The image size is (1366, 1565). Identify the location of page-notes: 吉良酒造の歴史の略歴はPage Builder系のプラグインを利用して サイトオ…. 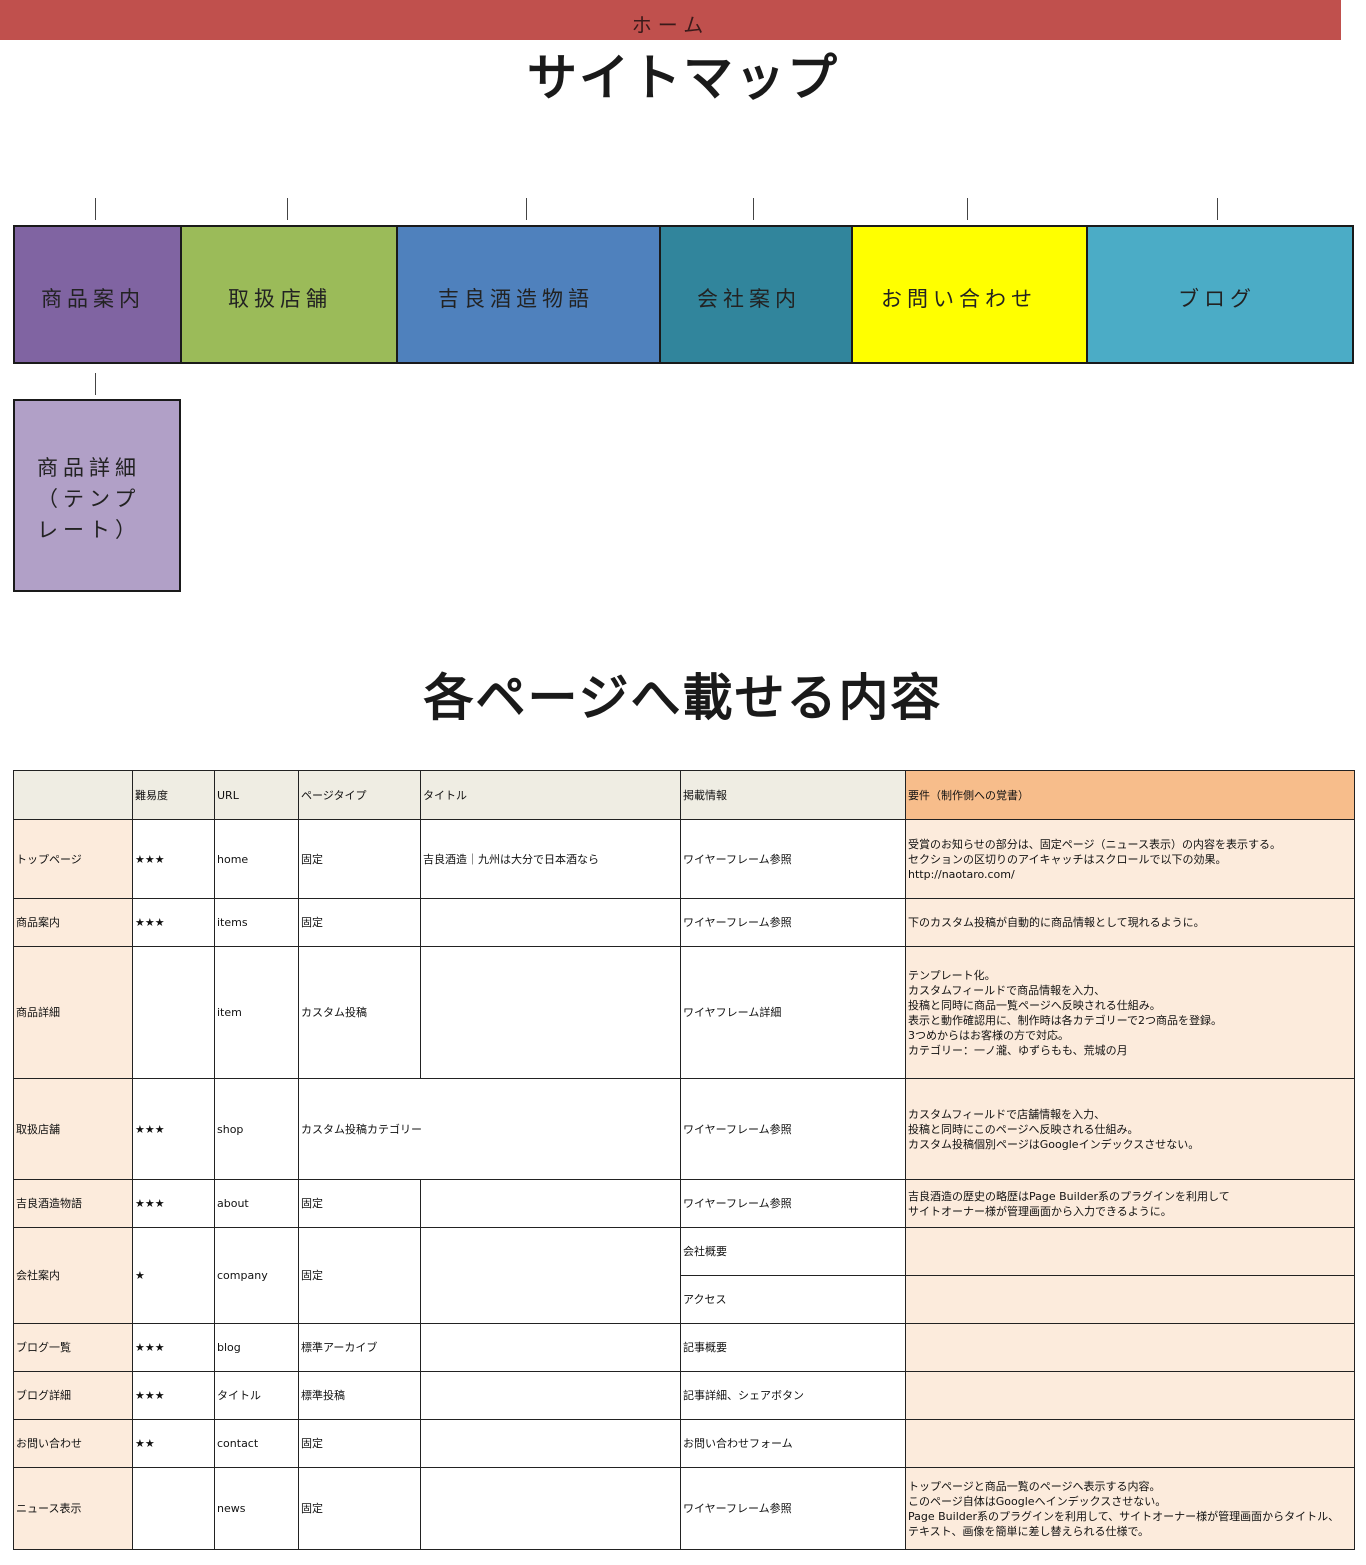
(1130, 1203).